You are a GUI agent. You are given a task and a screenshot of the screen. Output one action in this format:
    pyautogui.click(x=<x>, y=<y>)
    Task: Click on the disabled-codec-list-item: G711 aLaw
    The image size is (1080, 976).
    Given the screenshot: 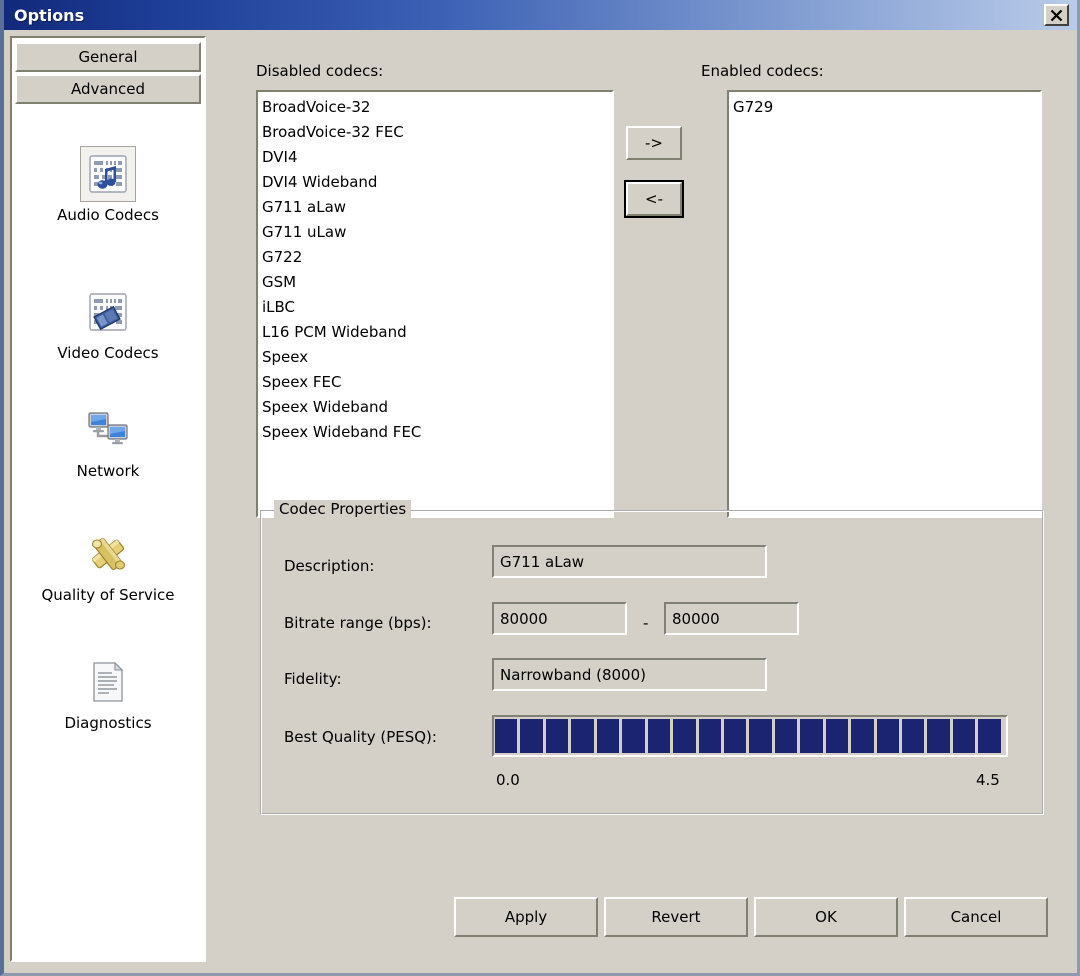 What is the action you would take?
    pyautogui.click(x=435, y=207)
    